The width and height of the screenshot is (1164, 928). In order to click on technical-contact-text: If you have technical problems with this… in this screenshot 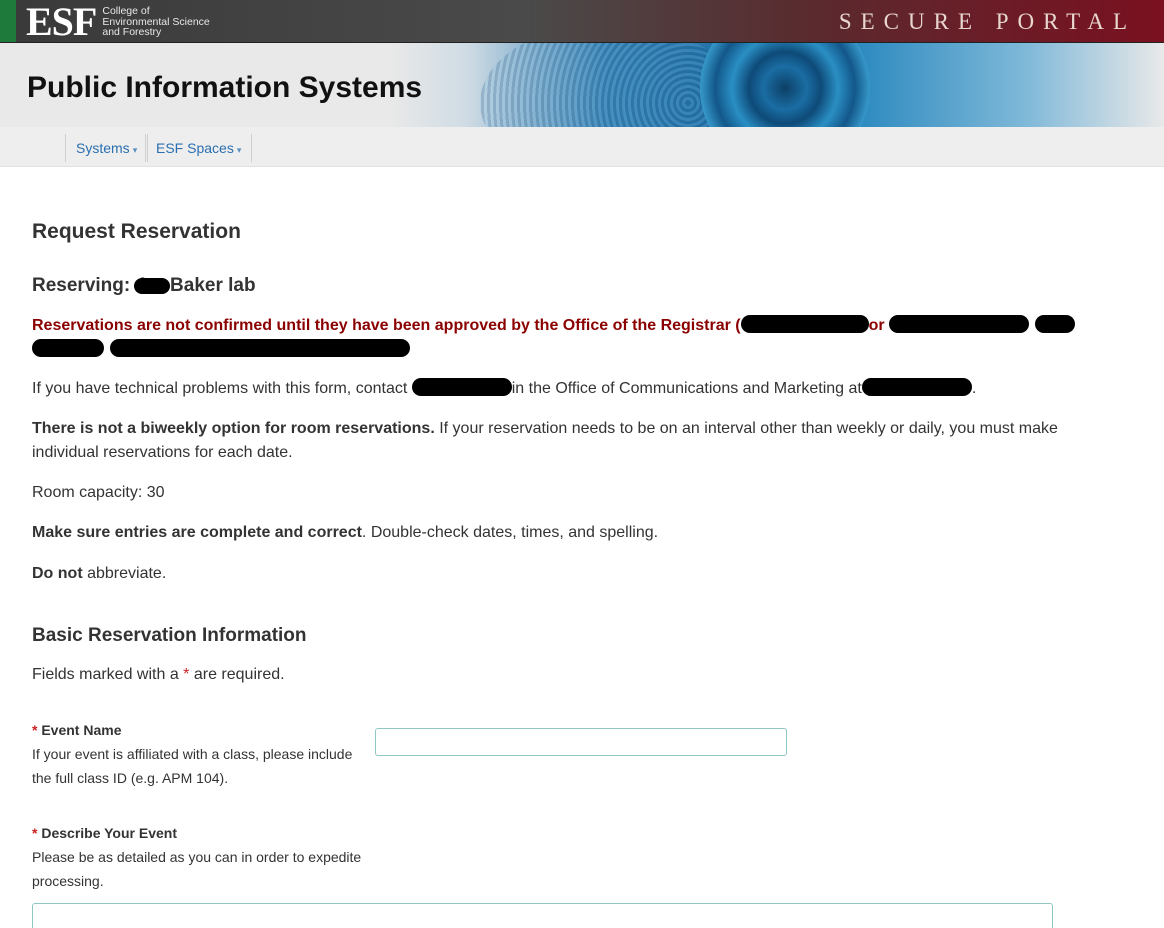, I will do `click(504, 387)`.